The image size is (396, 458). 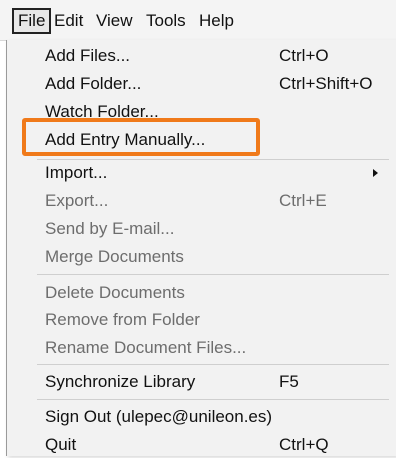 I want to click on menu-item-label: Quit, so click(x=61, y=444).